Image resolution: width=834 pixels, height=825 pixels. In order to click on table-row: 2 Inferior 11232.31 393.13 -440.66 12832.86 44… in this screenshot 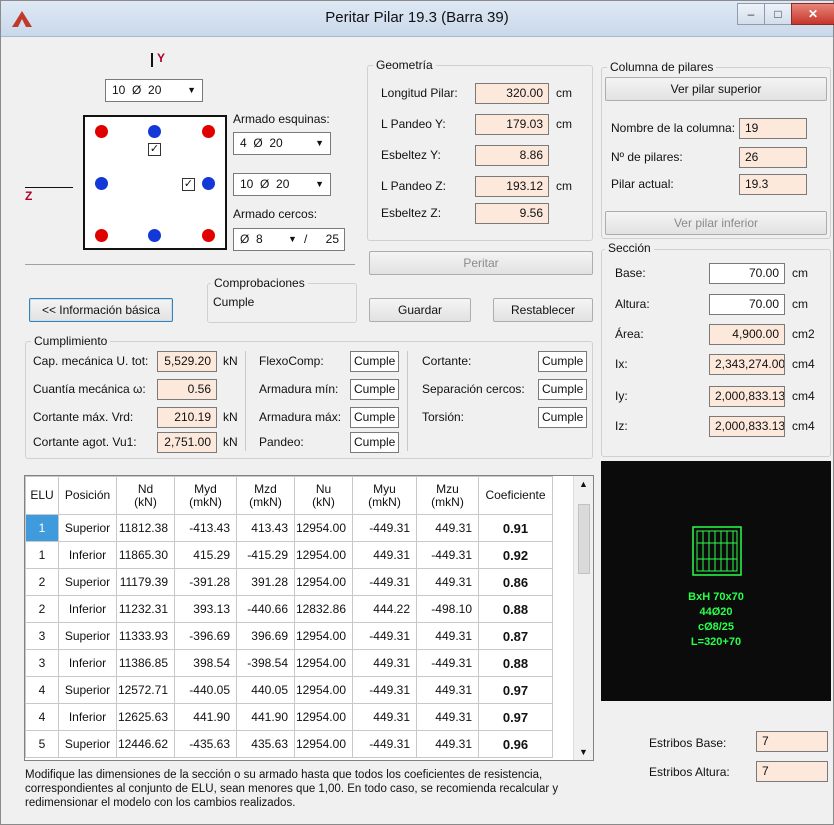, I will do `click(289, 609)`.